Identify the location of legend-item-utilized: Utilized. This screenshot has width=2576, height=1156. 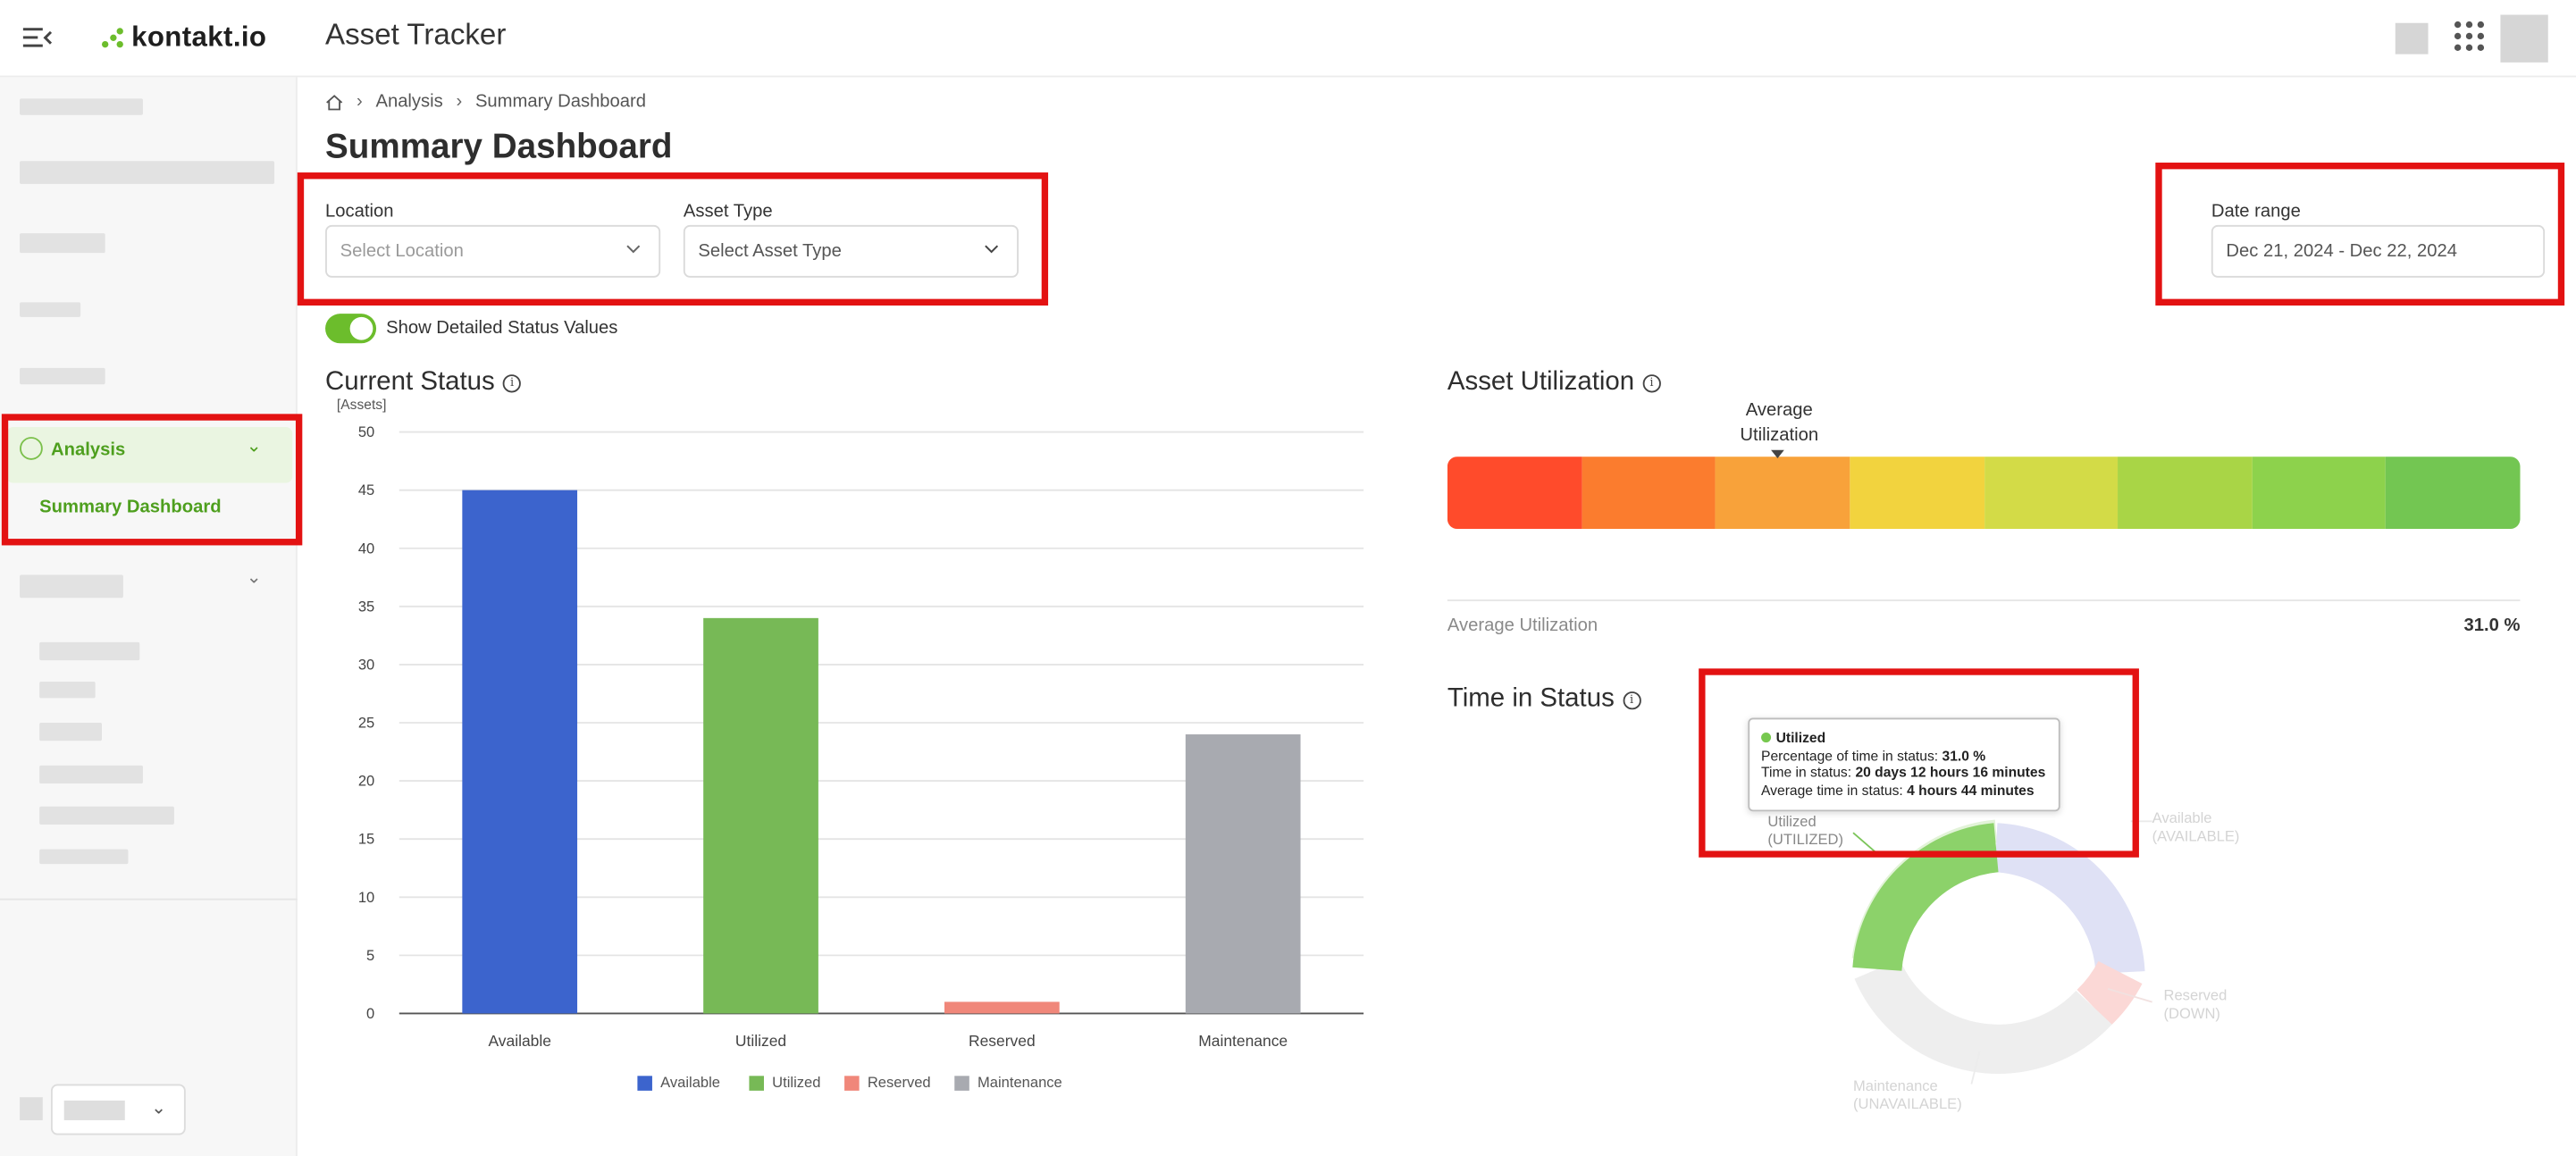
(785, 1082).